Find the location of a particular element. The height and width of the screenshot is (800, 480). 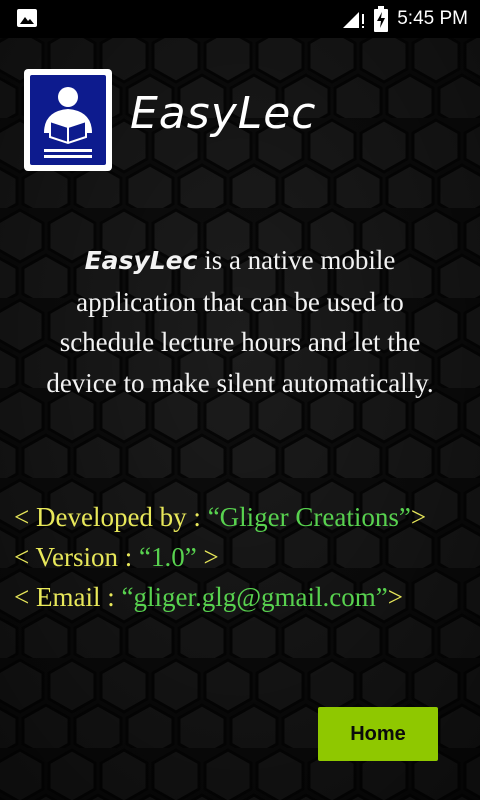

battery-charging-icon is located at coordinates (381, 19).